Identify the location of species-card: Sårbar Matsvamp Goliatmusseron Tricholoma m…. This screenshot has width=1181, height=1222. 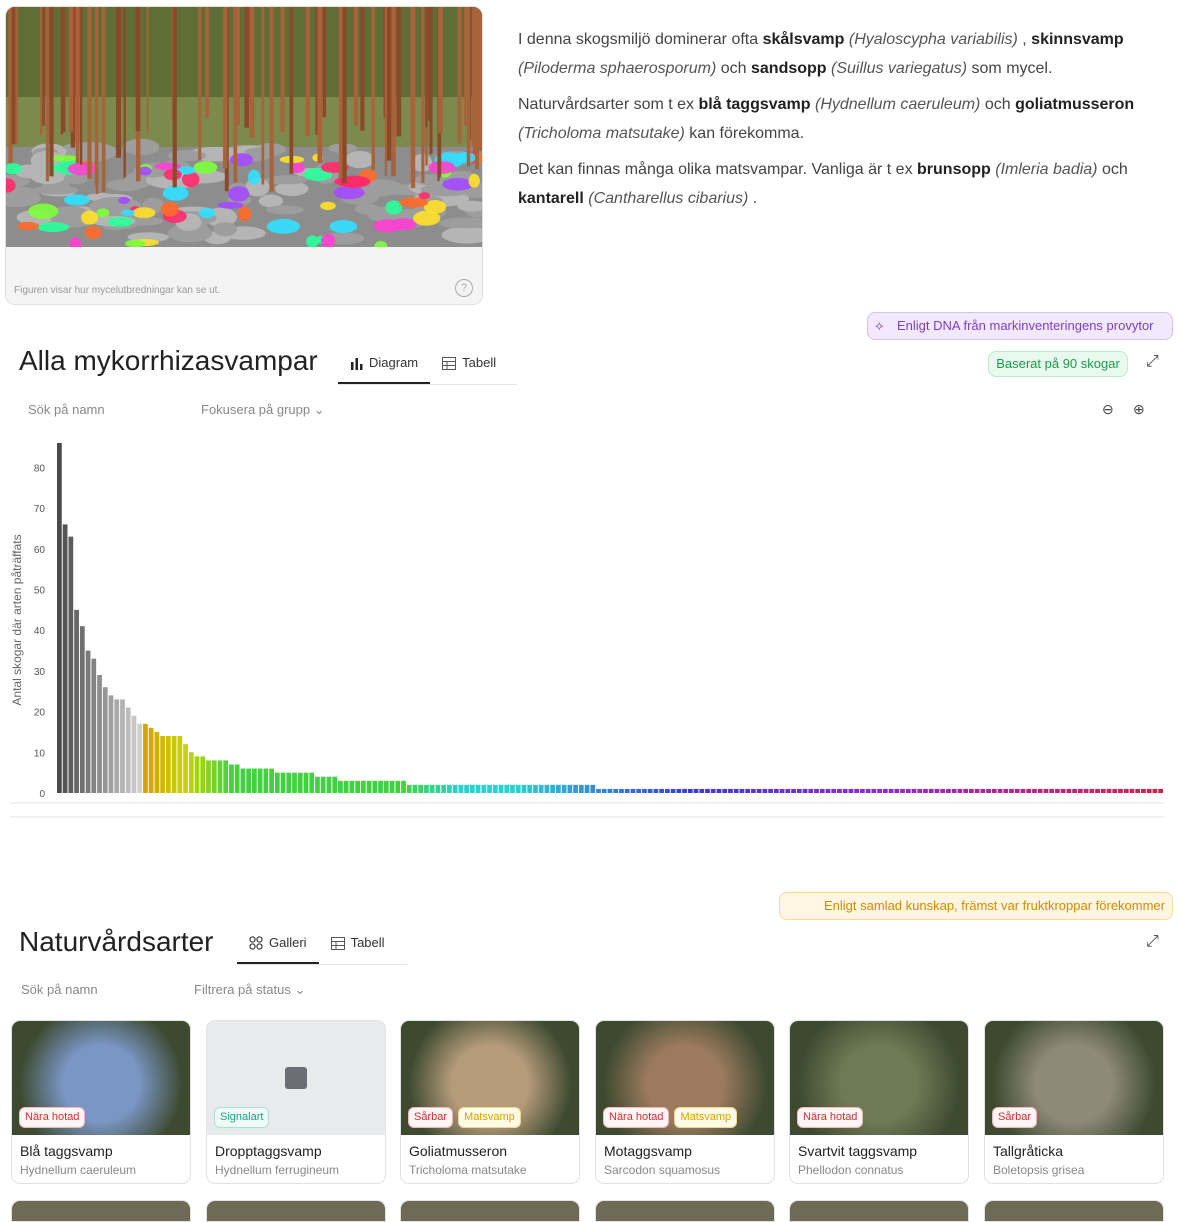
(490, 1102).